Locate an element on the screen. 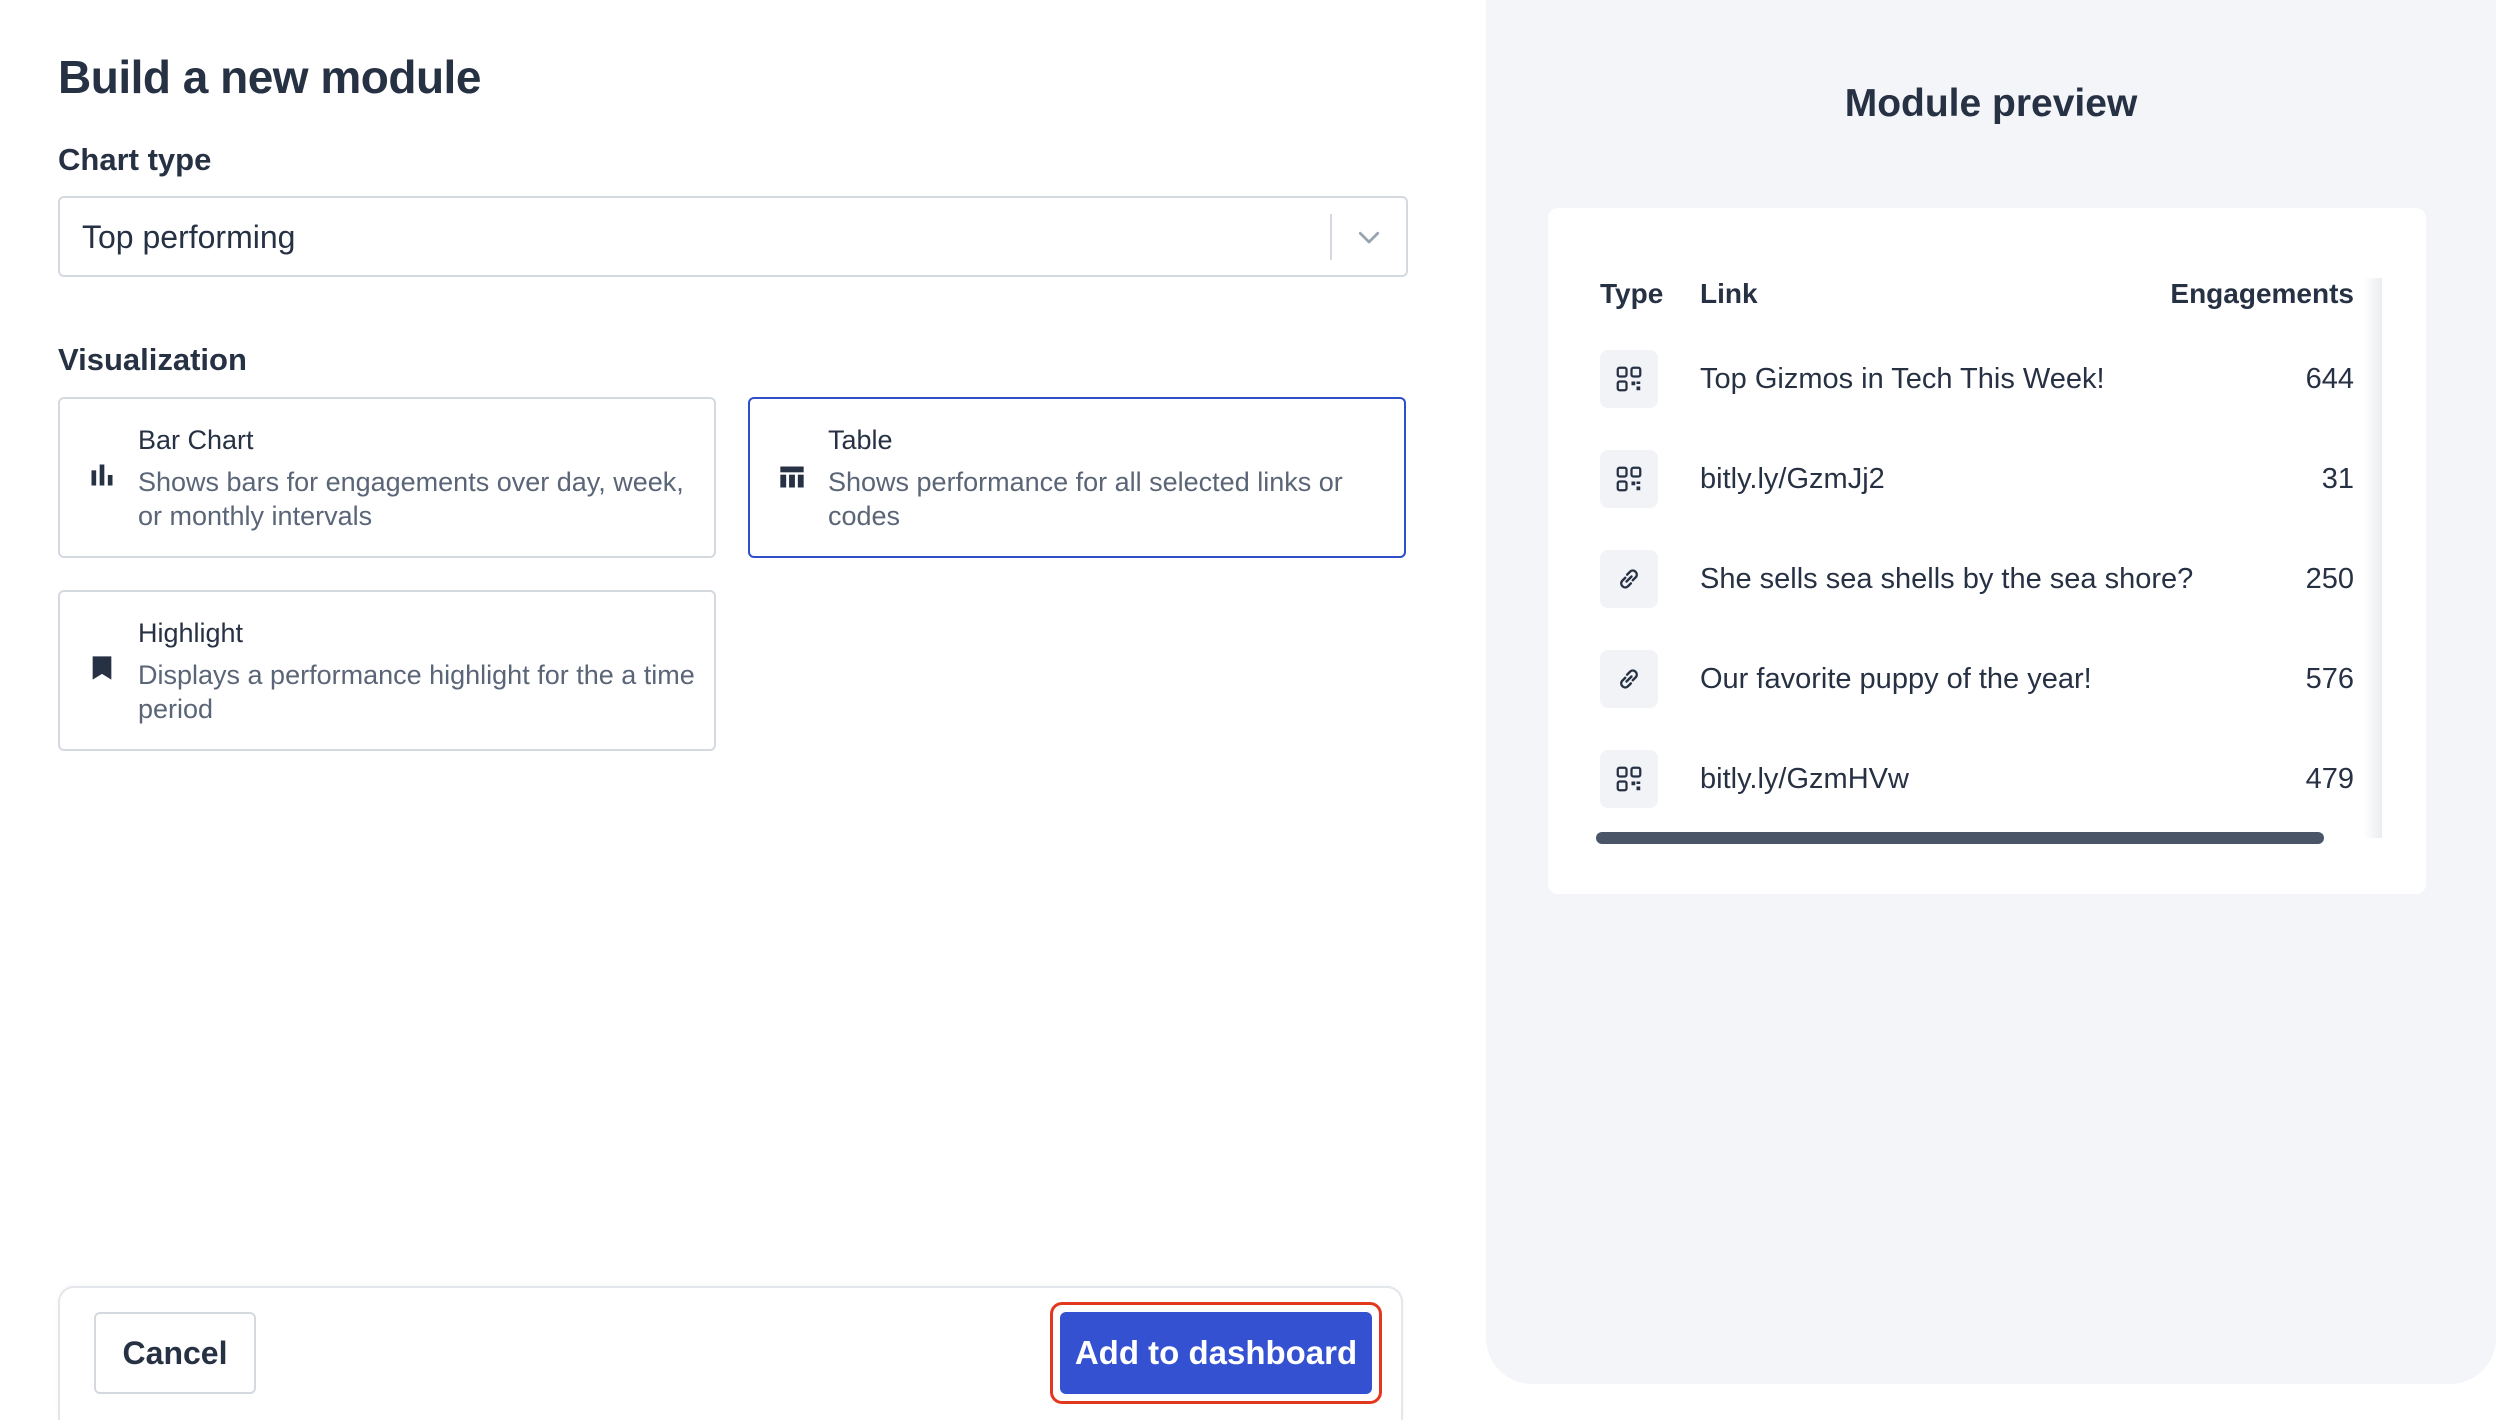 The height and width of the screenshot is (1420, 2496). row-engagements: 644 is located at coordinates (2329, 379).